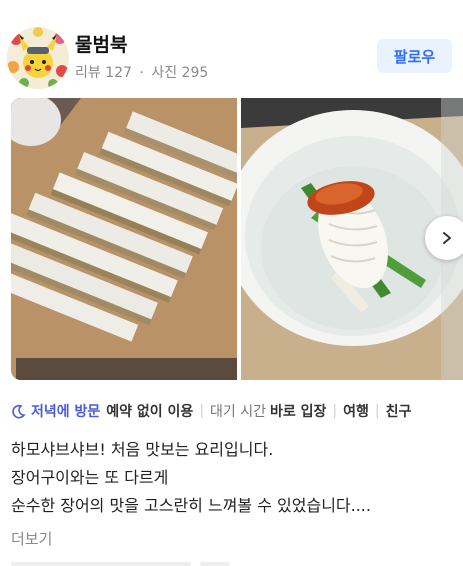 This screenshot has width=463, height=566. What do you see at coordinates (398, 412) in the screenshot?
I see `companion-tag: 친구` at bounding box center [398, 412].